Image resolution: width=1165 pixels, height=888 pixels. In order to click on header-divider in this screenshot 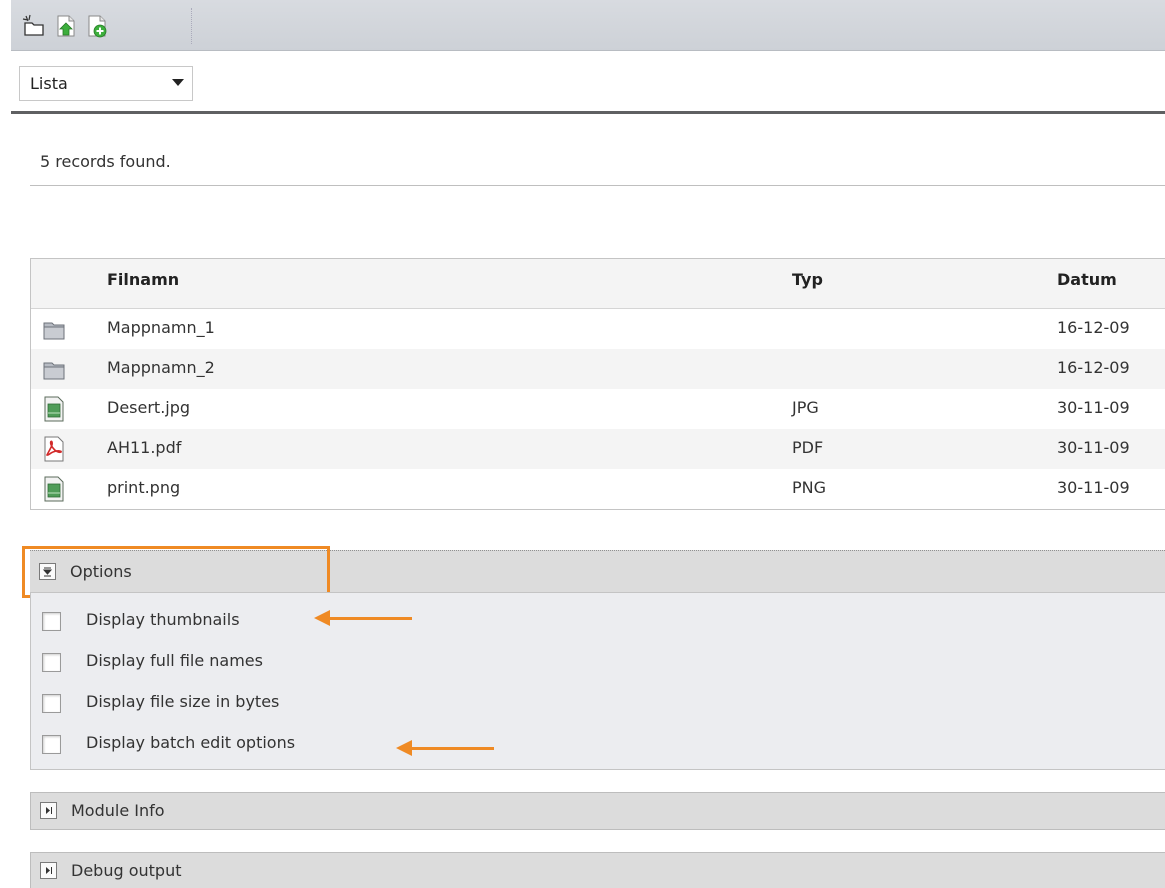, I will do `click(588, 112)`.